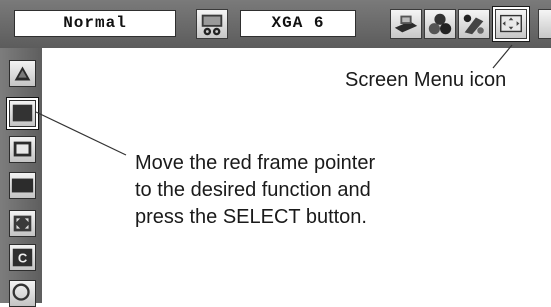 The image size is (551, 307). Describe the element at coordinates (440, 24) in the screenshot. I see `image-adjust-icon` at that location.